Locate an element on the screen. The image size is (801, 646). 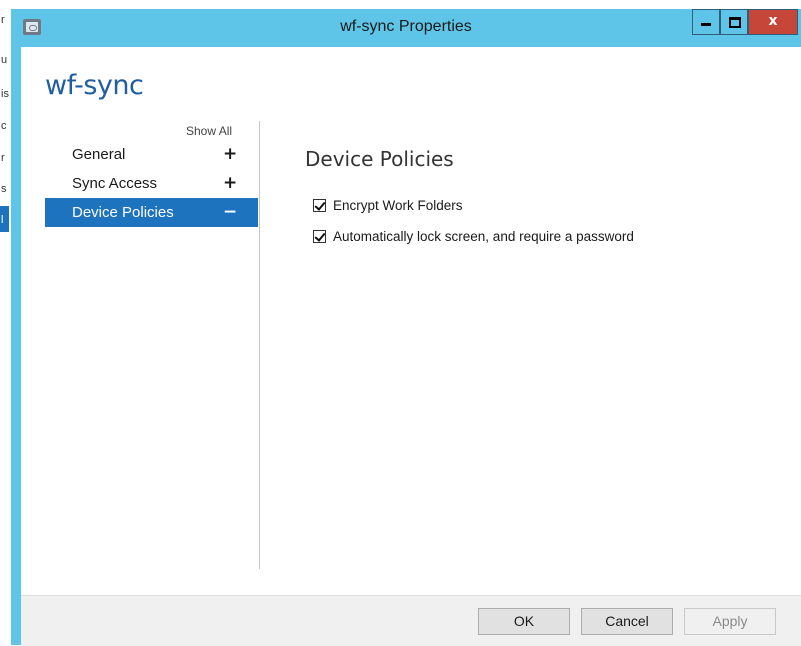
nav-item-label: General is located at coordinates (99, 154).